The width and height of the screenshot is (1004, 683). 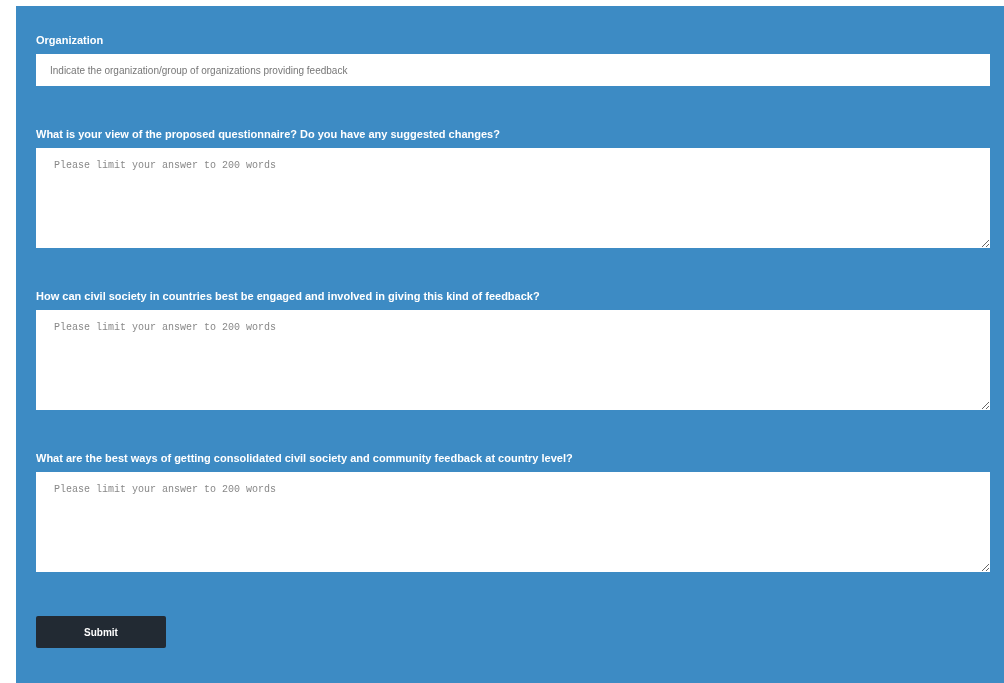 I want to click on question-label: What is your view of the proposed questionnaire? Do you have any suggested changes?, so click(x=268, y=134).